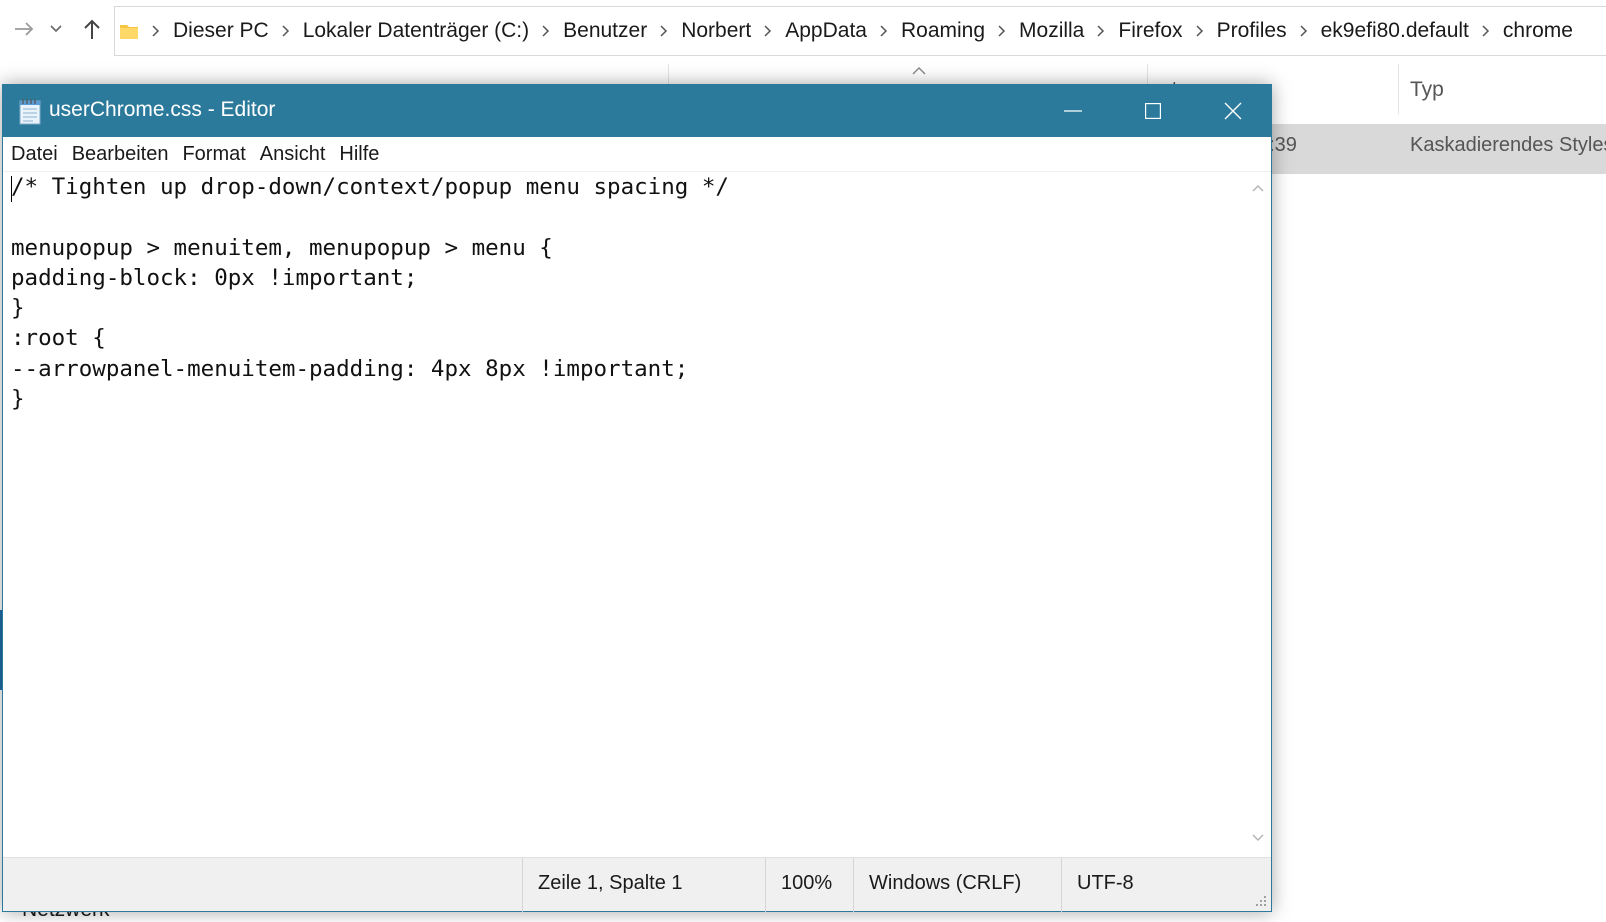  I want to click on forward-arrow-icon, so click(24, 29).